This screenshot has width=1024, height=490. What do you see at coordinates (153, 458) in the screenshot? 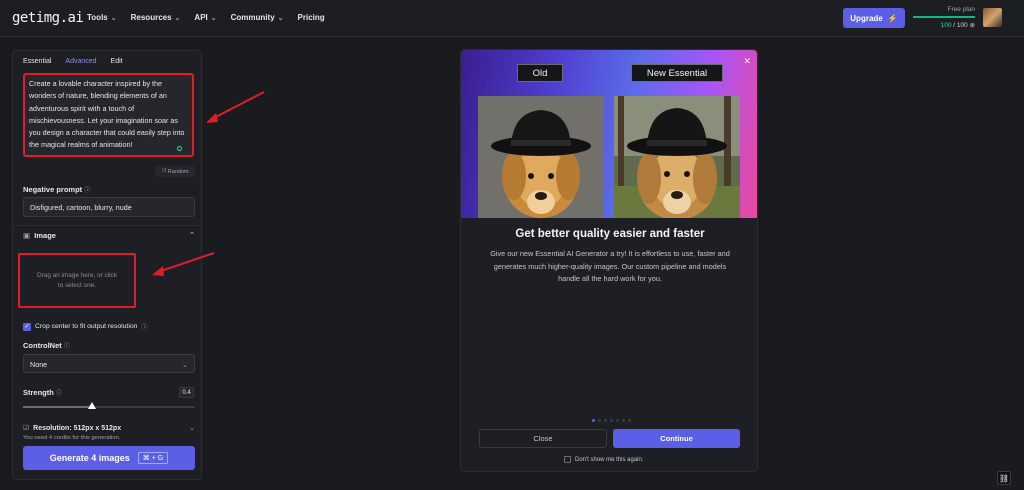
I see `generate-shortcut: ⌘ + G` at bounding box center [153, 458].